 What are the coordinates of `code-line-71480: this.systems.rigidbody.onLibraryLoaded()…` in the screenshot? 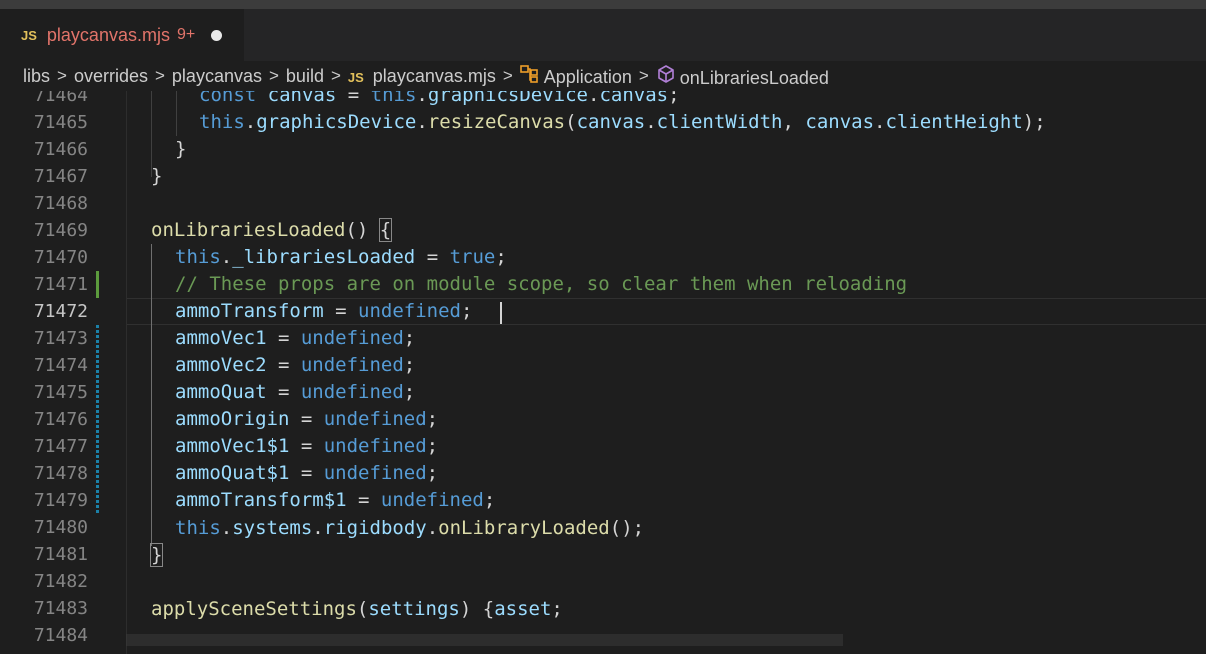 It's located at (409, 528).